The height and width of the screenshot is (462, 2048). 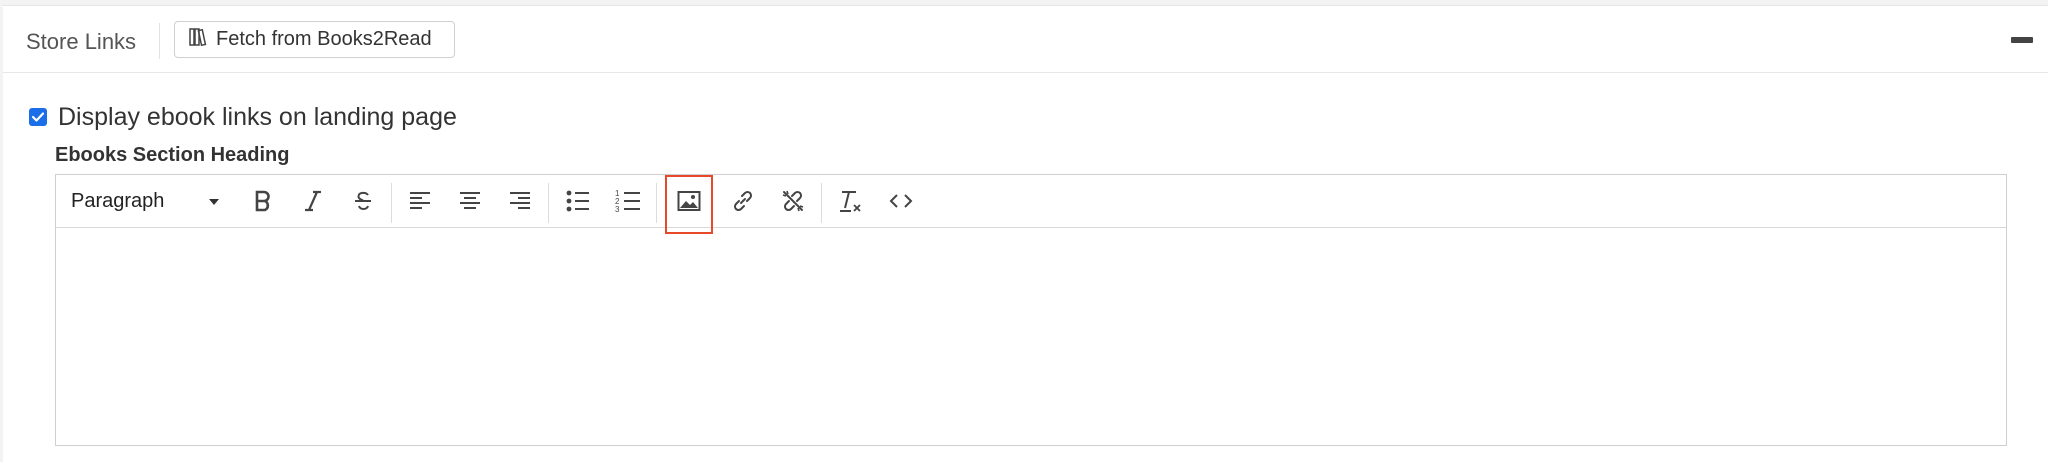 I want to click on source-code-icon, so click(x=901, y=201).